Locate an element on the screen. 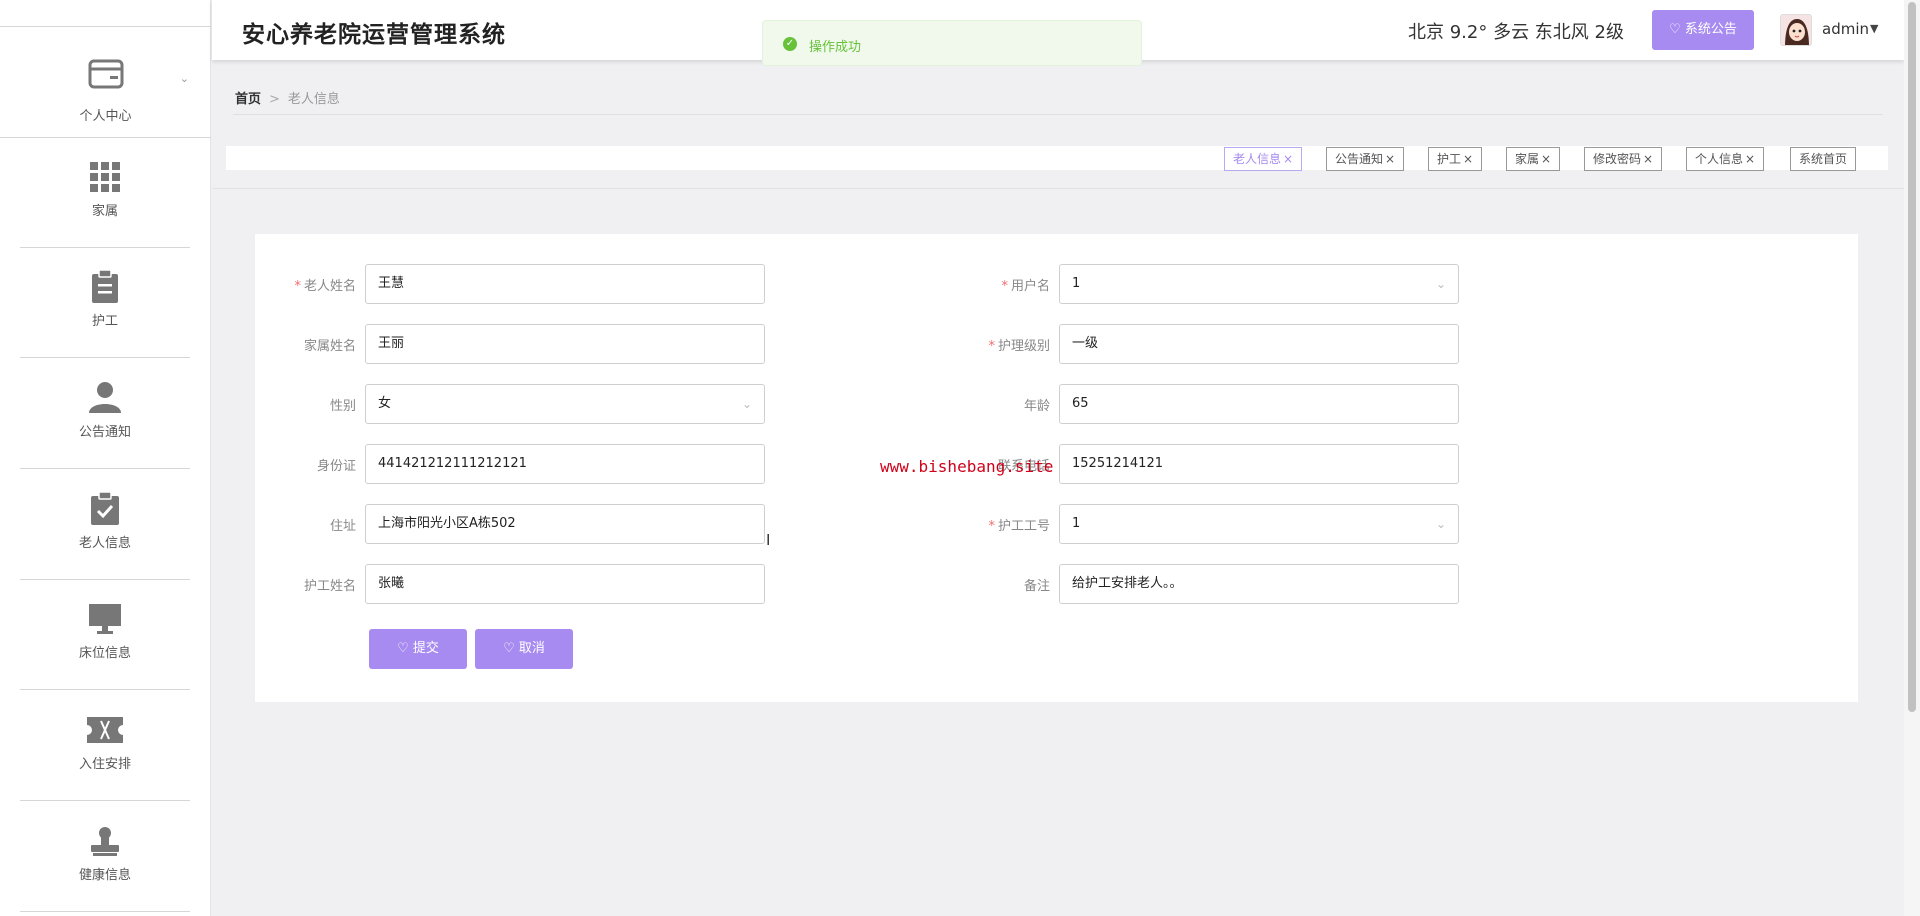  care-level-input: 一级 is located at coordinates (1259, 344).